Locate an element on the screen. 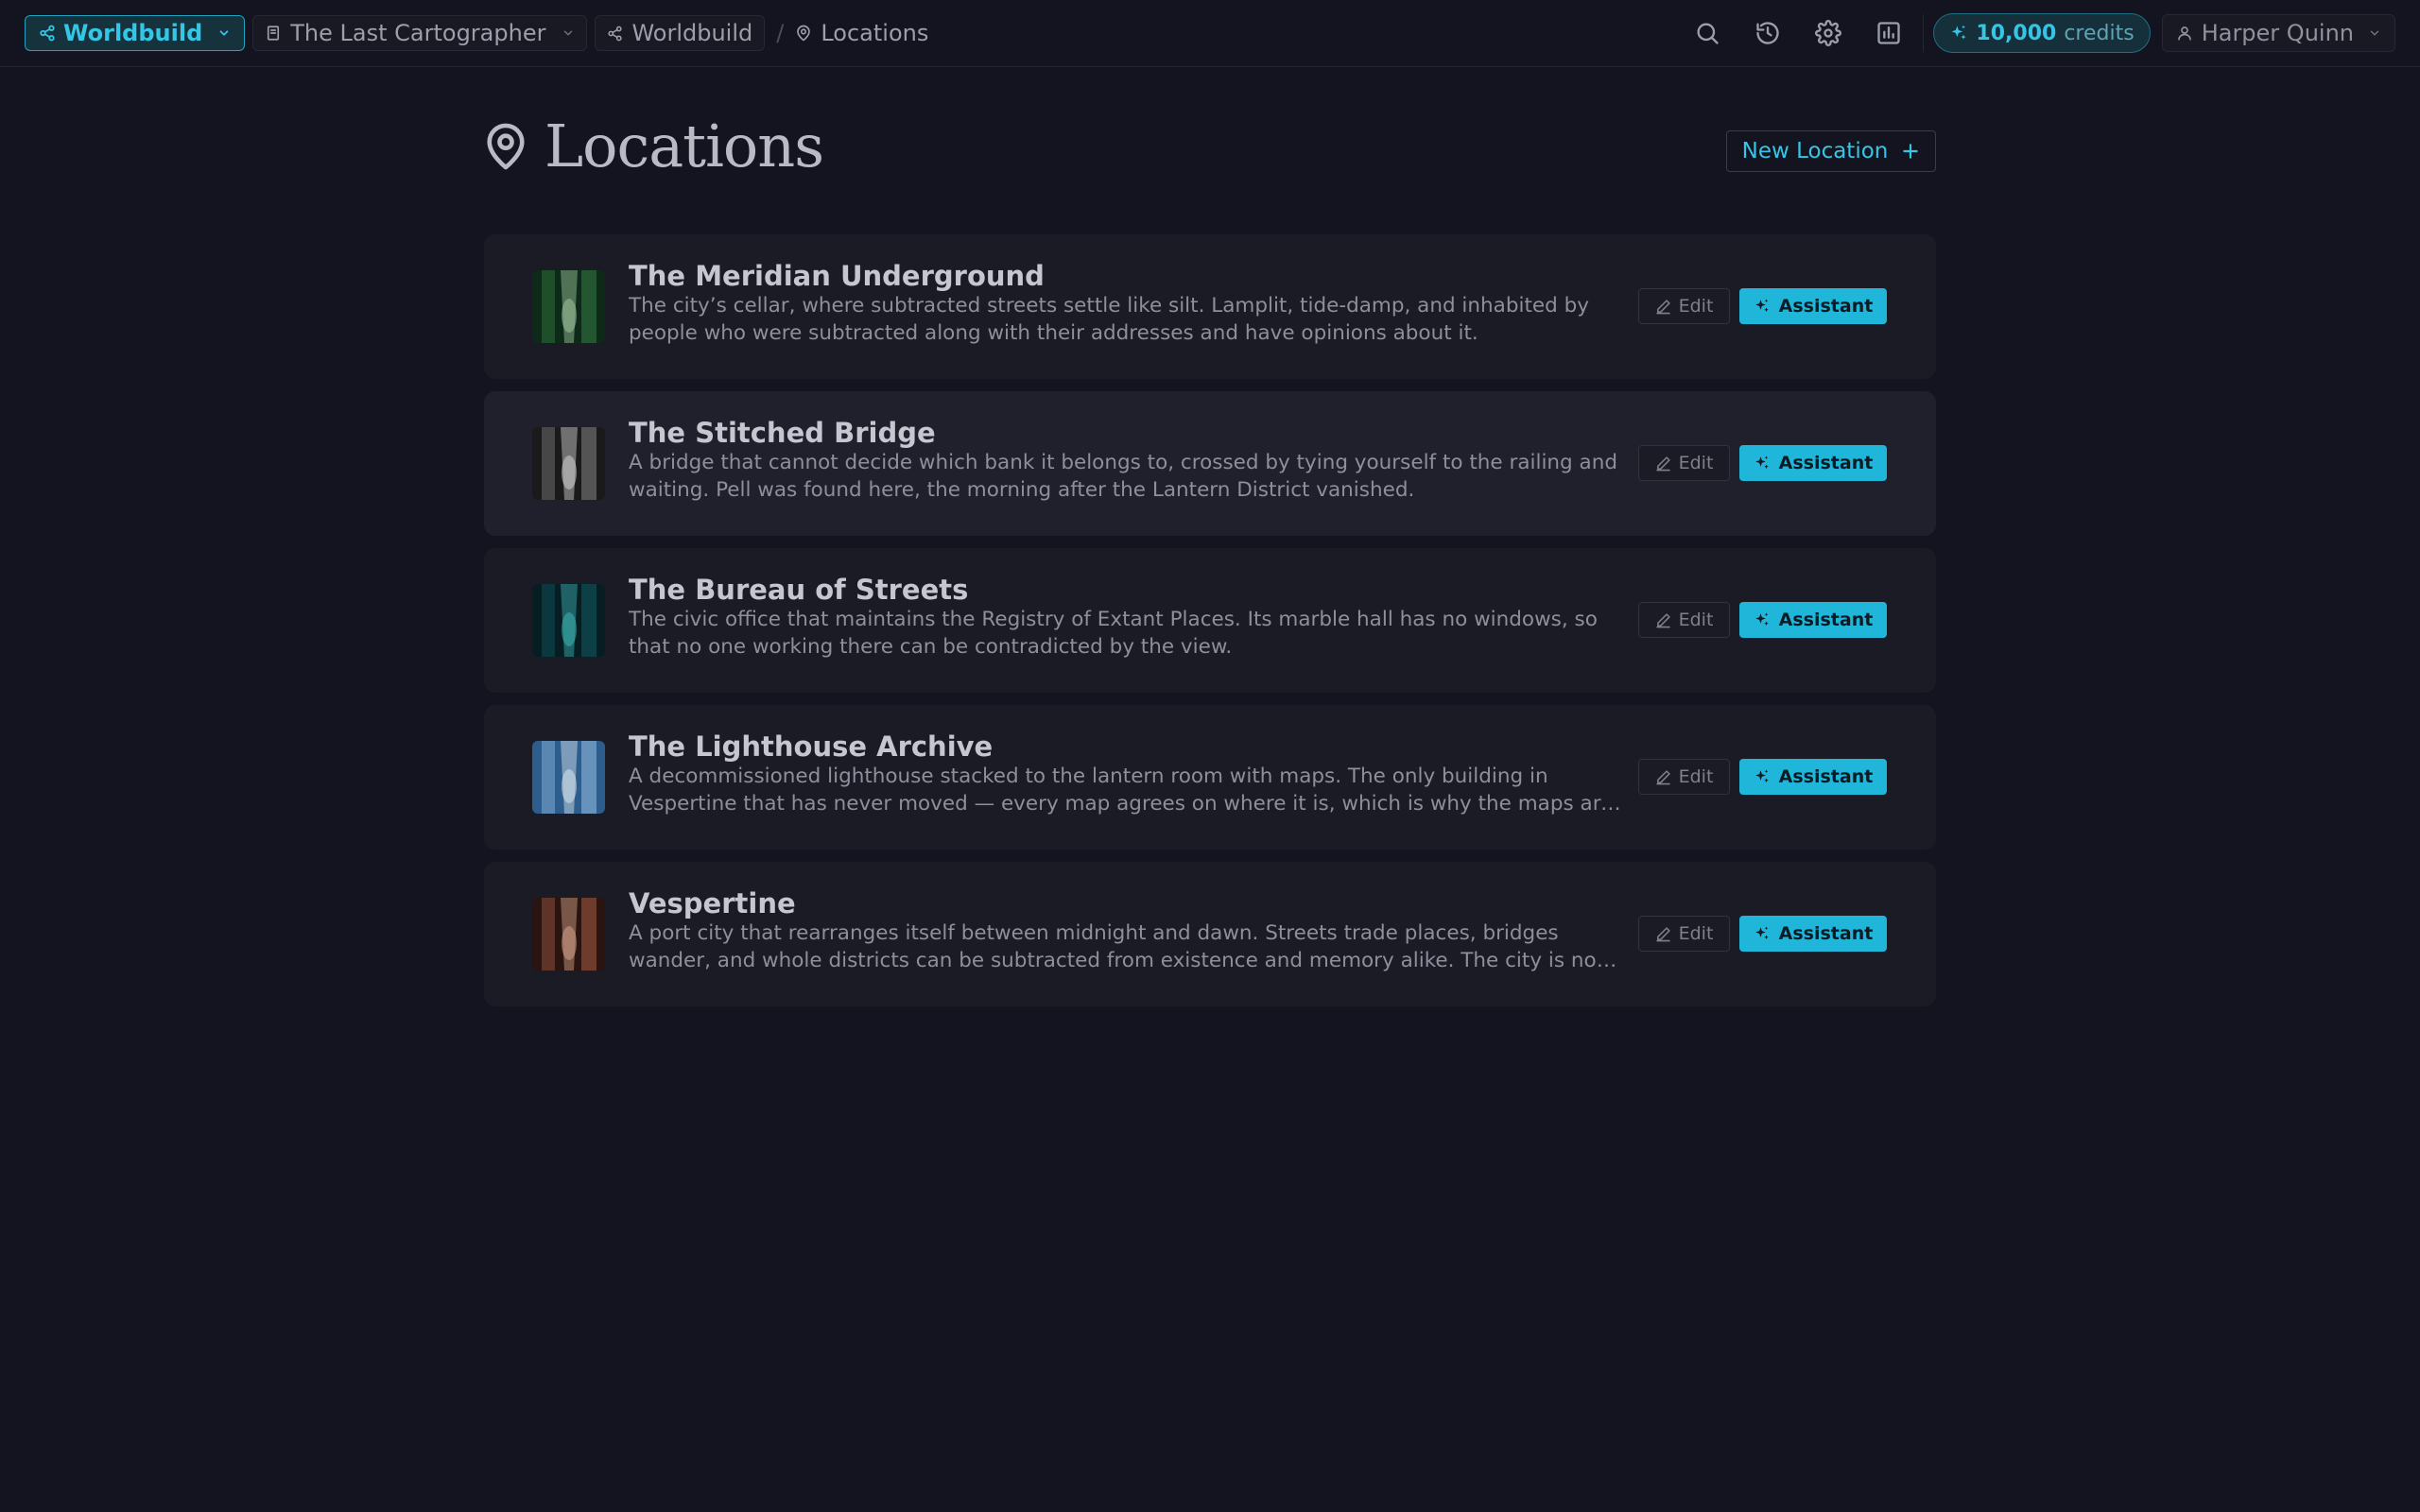 This screenshot has height=1512, width=2420. breadcrumb-locations-label: Locations is located at coordinates (875, 33).